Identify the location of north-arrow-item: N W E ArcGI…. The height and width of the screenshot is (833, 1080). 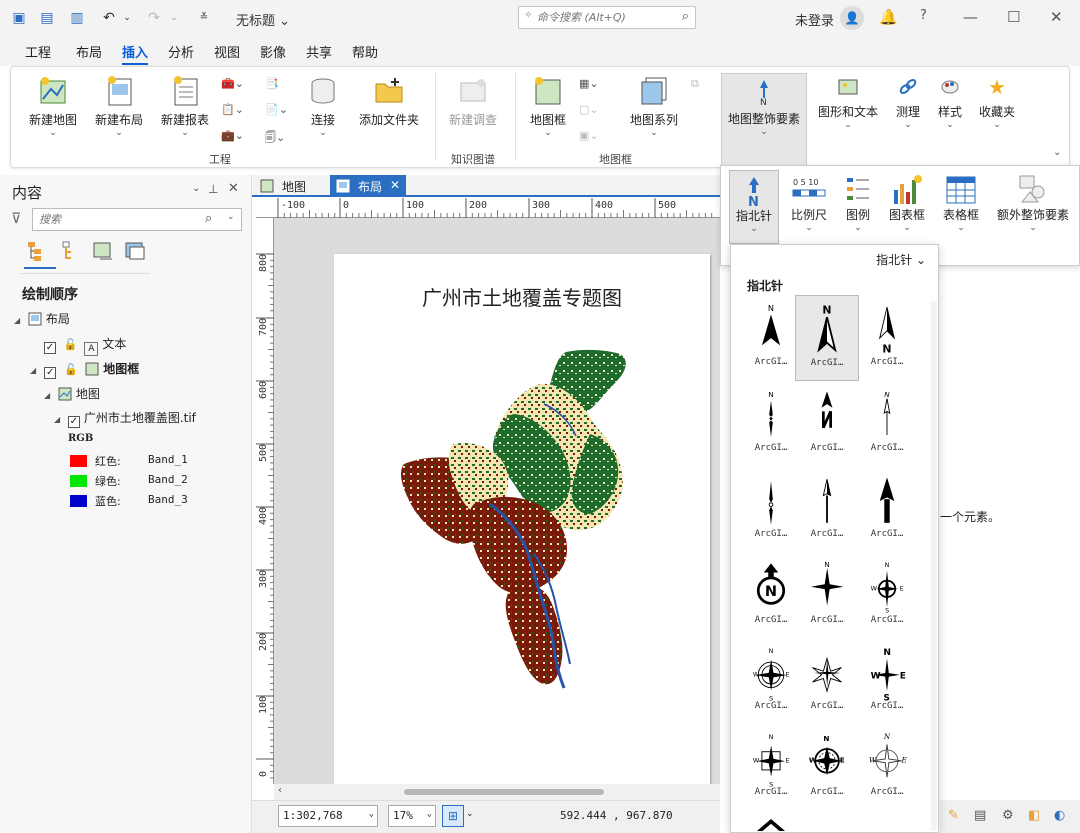
(887, 768).